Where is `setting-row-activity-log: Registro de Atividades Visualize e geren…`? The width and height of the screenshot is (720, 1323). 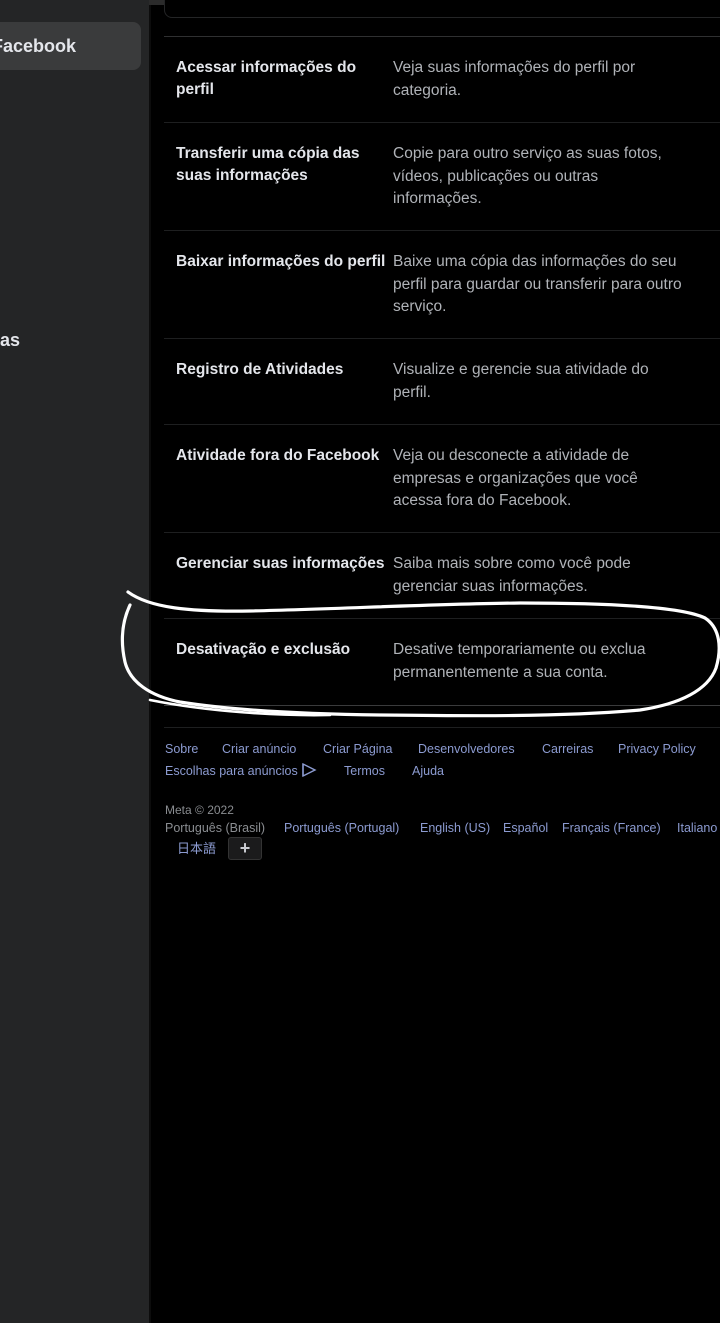 setting-row-activity-log: Registro de Atividades Visualize e geren… is located at coordinates (442, 391).